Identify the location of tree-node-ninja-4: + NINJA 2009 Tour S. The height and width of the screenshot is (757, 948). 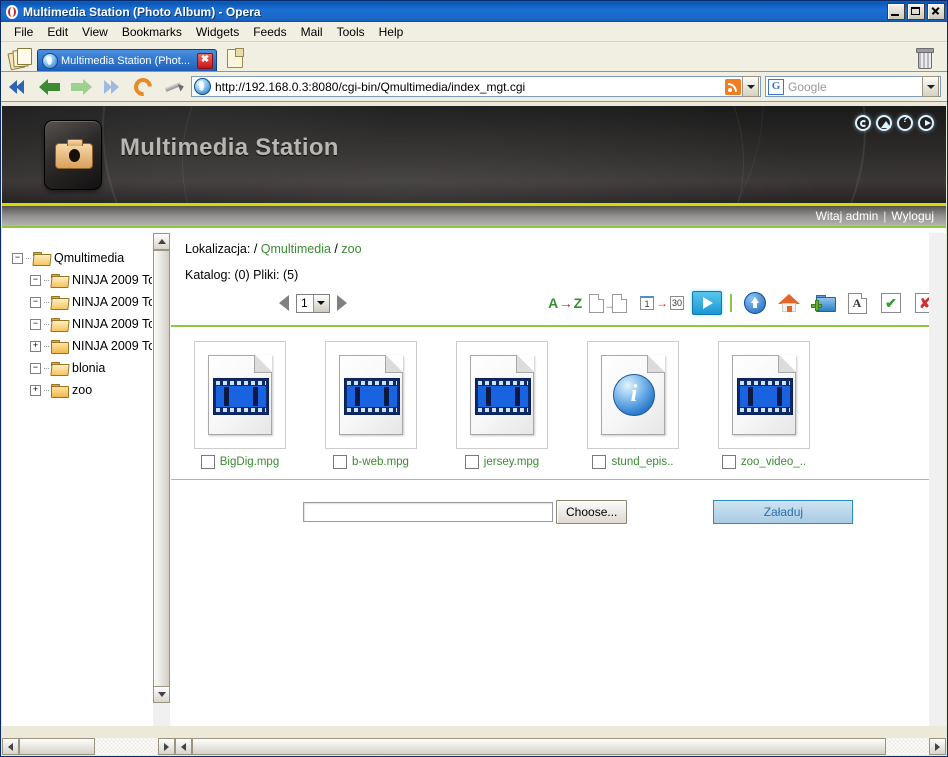
(91, 346).